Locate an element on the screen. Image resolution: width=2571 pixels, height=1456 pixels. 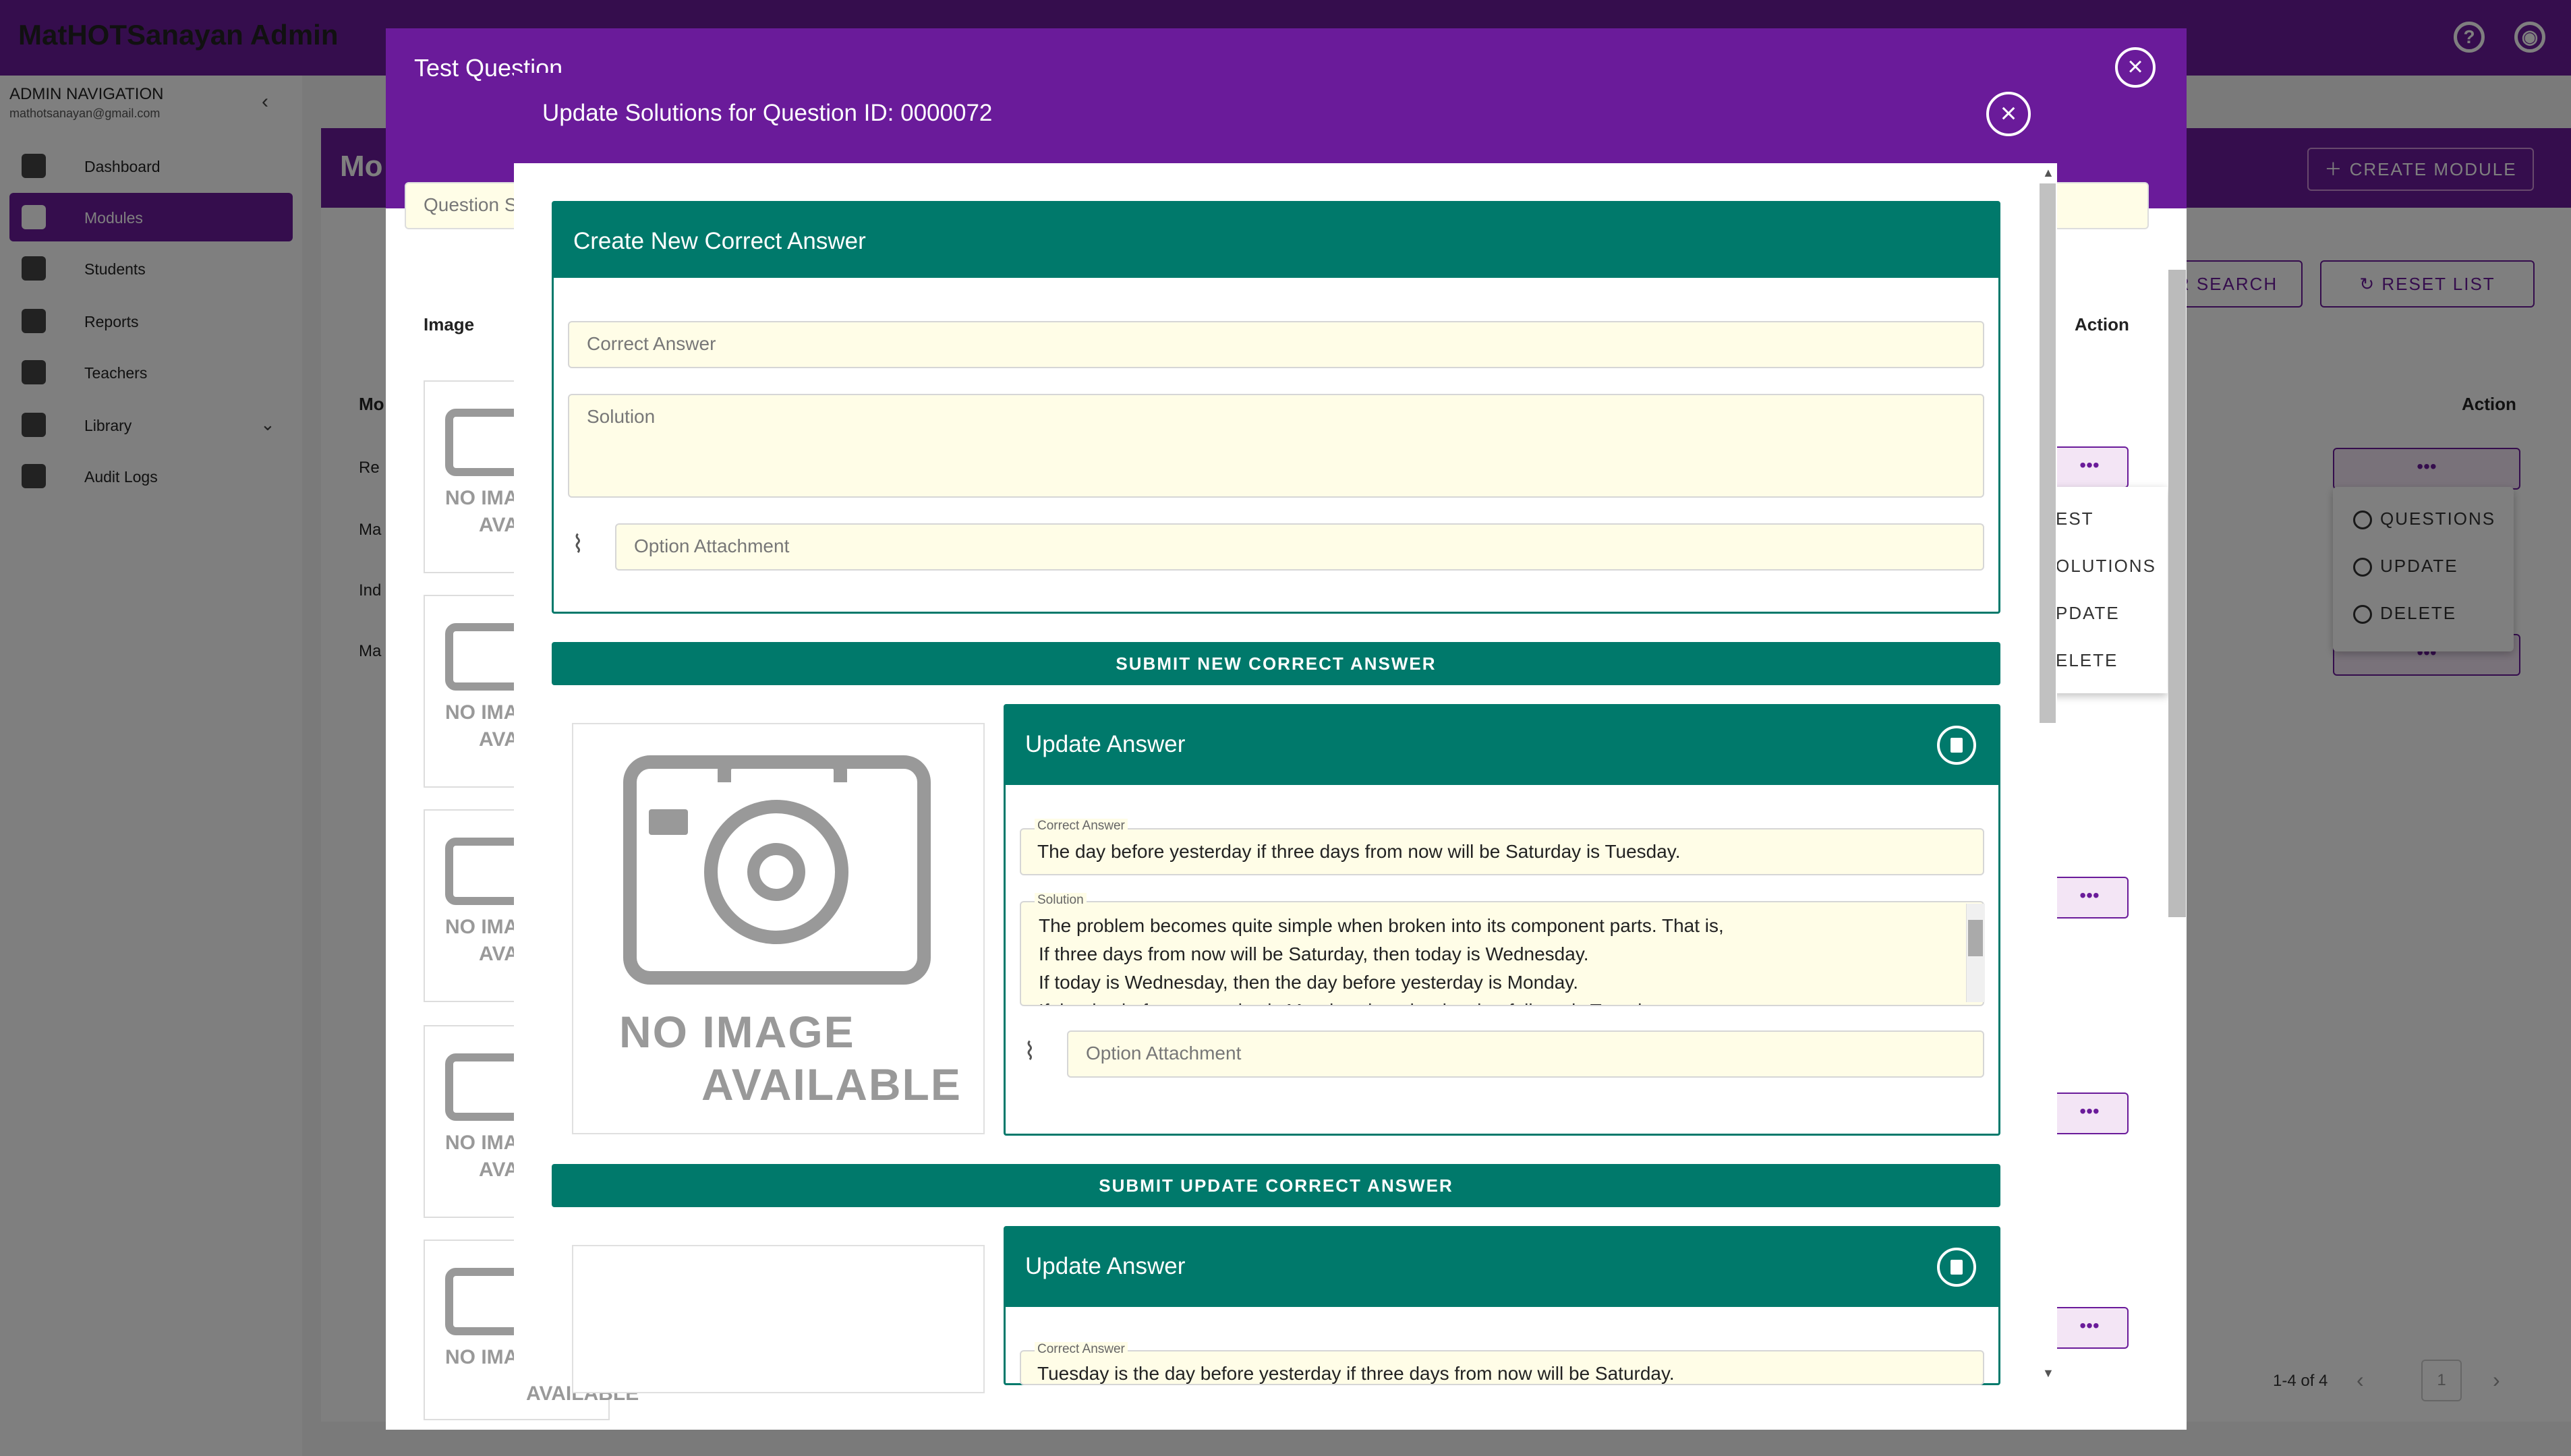
answer-image is located at coordinates (778, 1319).